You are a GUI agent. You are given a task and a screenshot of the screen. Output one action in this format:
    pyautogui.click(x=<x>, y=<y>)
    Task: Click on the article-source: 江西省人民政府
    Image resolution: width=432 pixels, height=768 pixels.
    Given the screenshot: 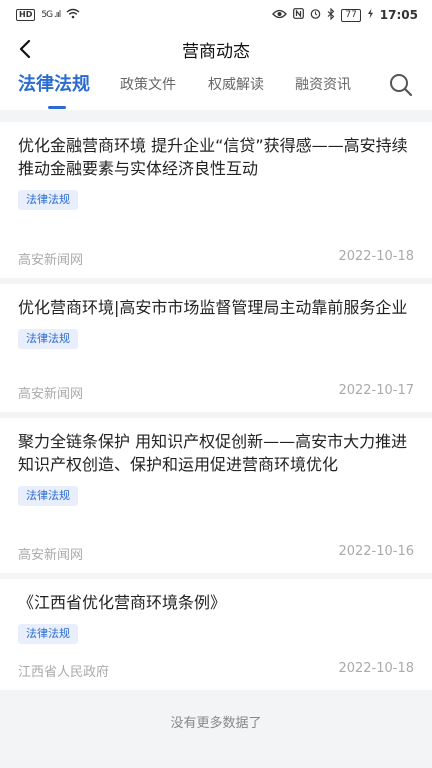 What is the action you would take?
    pyautogui.click(x=64, y=672)
    